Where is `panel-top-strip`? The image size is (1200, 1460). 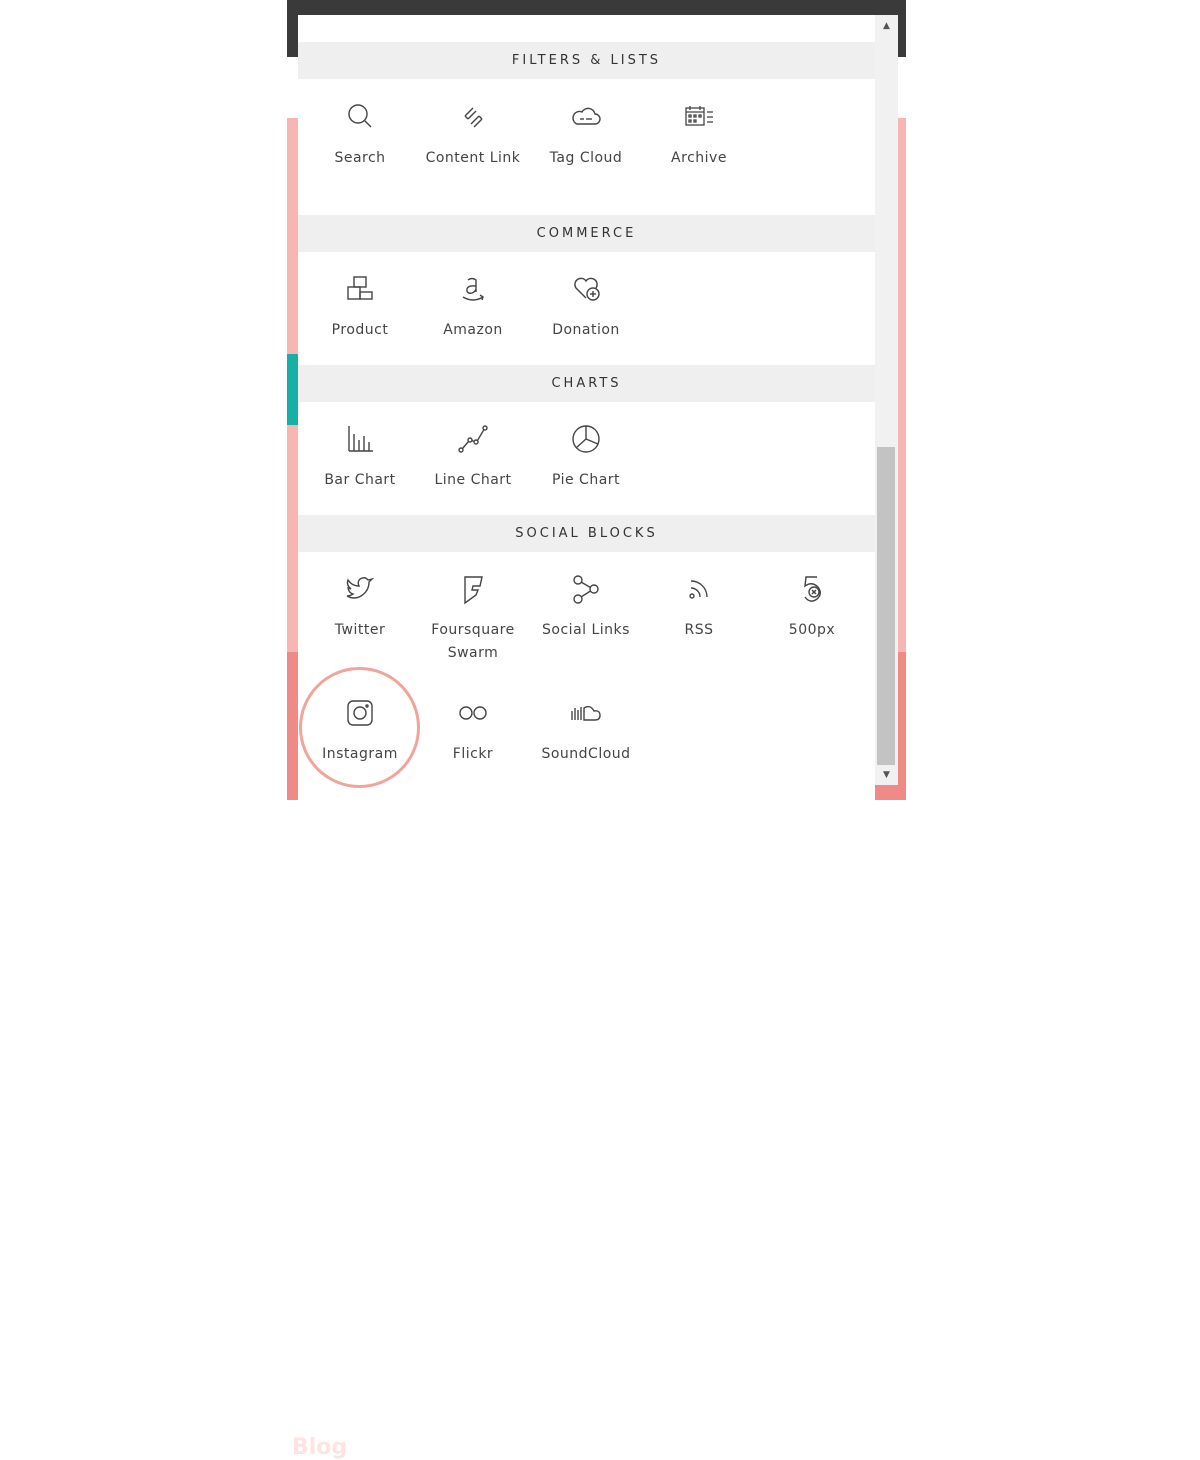 panel-top-strip is located at coordinates (586, 28).